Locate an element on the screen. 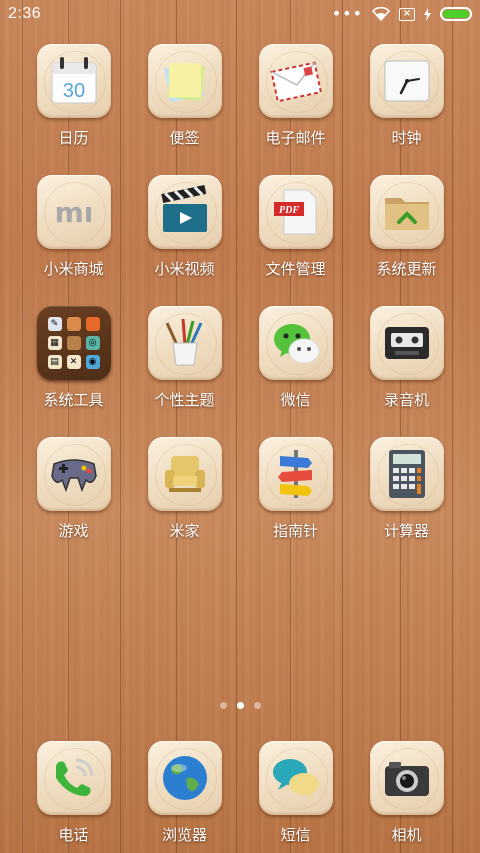 This screenshot has width=480, height=853. video-clapper-icon is located at coordinates (183, 208).